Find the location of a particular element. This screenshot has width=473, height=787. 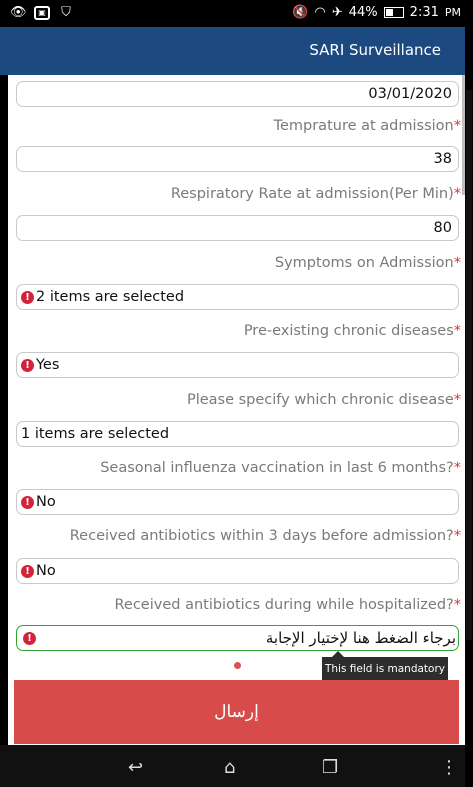

error-indicator-dot is located at coordinates (237, 665).